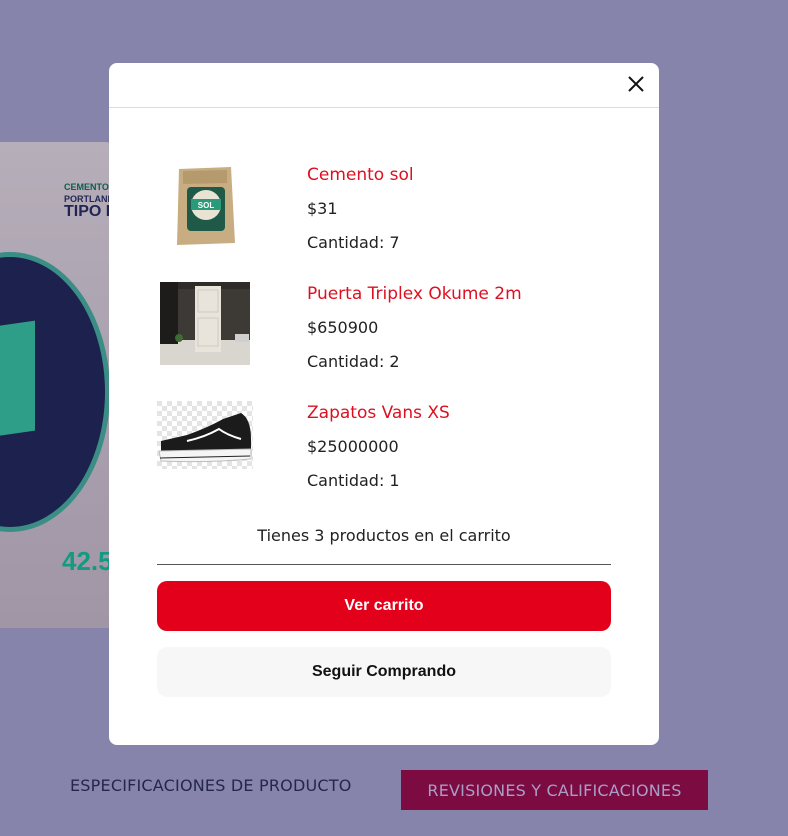 The height and width of the screenshot is (836, 788). I want to click on item-name: Cemento sol, so click(360, 175).